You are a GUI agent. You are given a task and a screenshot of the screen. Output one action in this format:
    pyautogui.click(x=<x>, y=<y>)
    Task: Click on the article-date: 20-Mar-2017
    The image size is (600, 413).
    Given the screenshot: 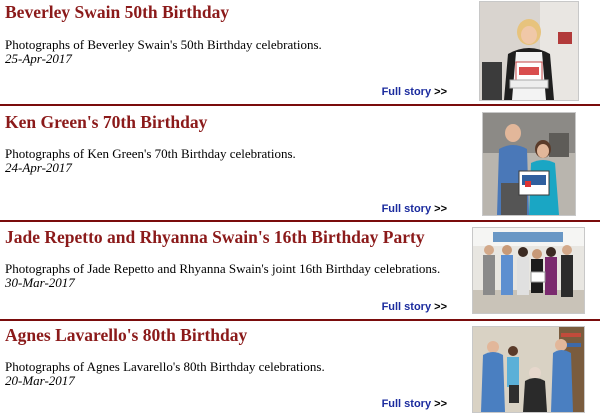 What is the action you would take?
    pyautogui.click(x=40, y=380)
    